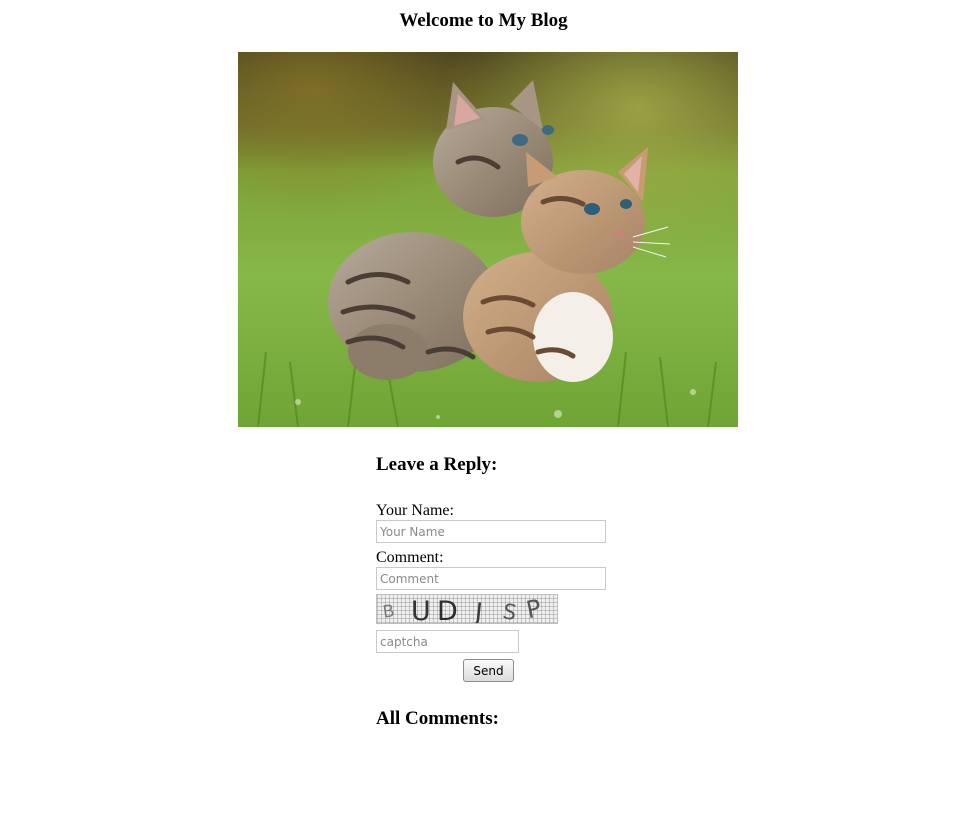 Image resolution: width=967 pixels, height=825 pixels. I want to click on comment-label: Comment:, so click(410, 557).